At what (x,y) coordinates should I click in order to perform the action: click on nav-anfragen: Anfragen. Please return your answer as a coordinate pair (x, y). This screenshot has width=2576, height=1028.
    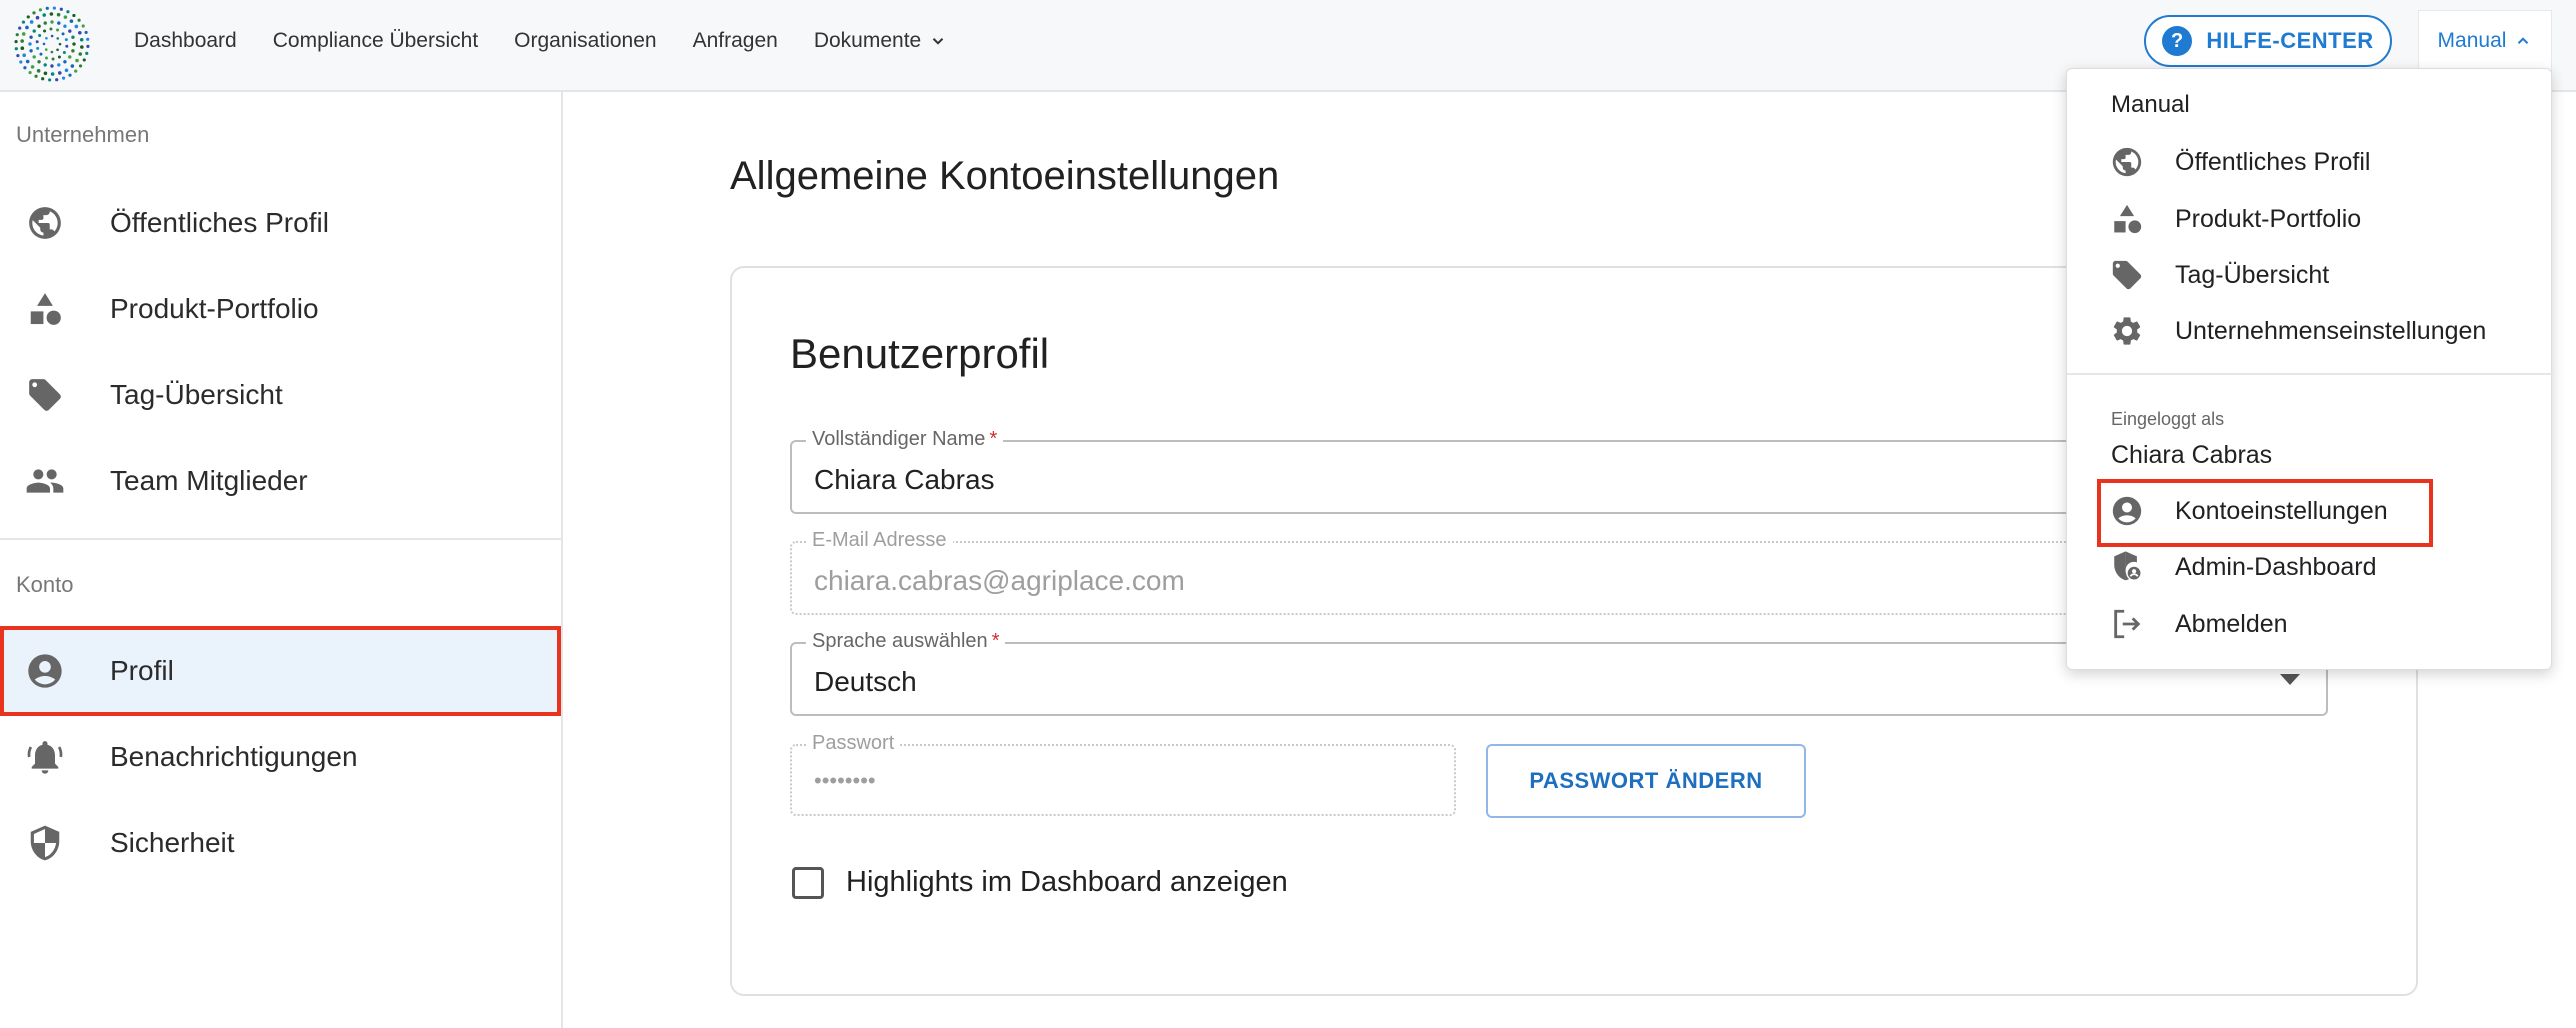
    Looking at the image, I should click on (735, 41).